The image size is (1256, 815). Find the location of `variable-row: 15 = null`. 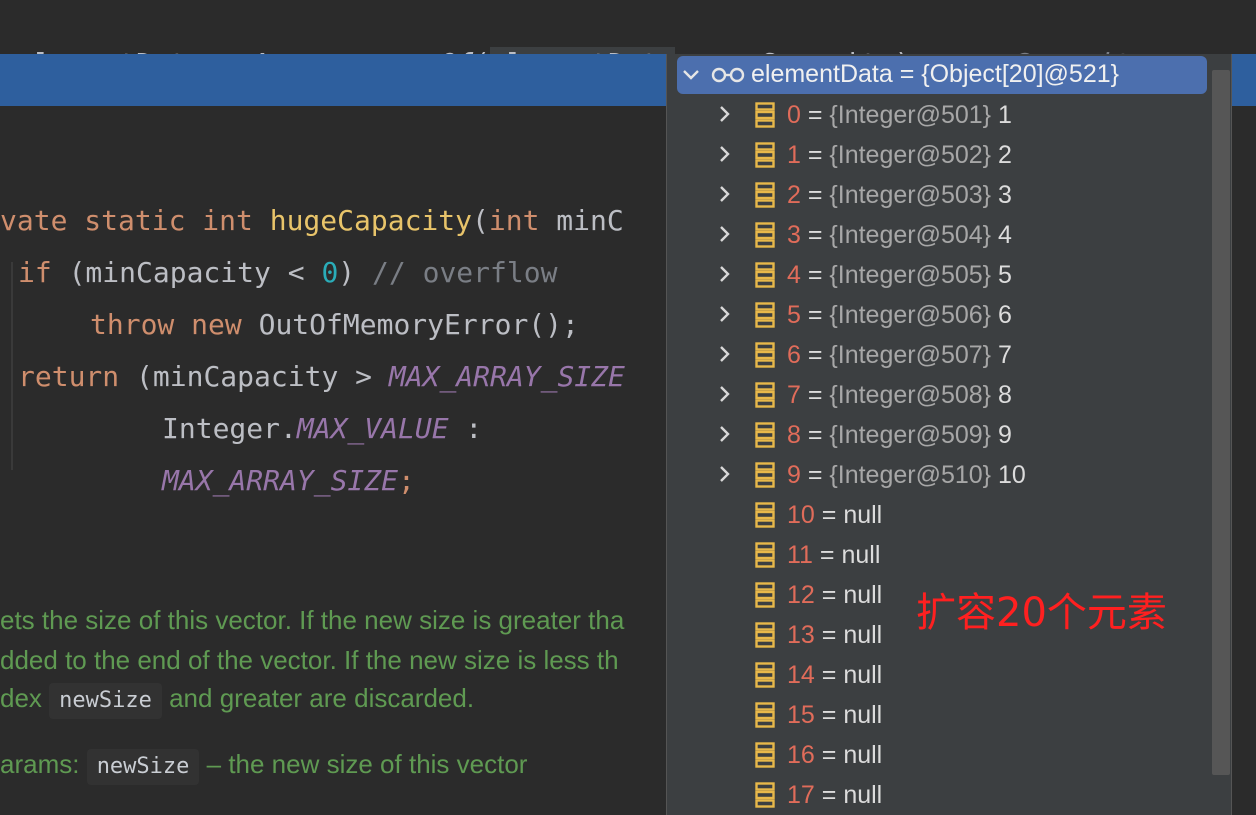

variable-row: 15 = null is located at coordinates (937, 715).